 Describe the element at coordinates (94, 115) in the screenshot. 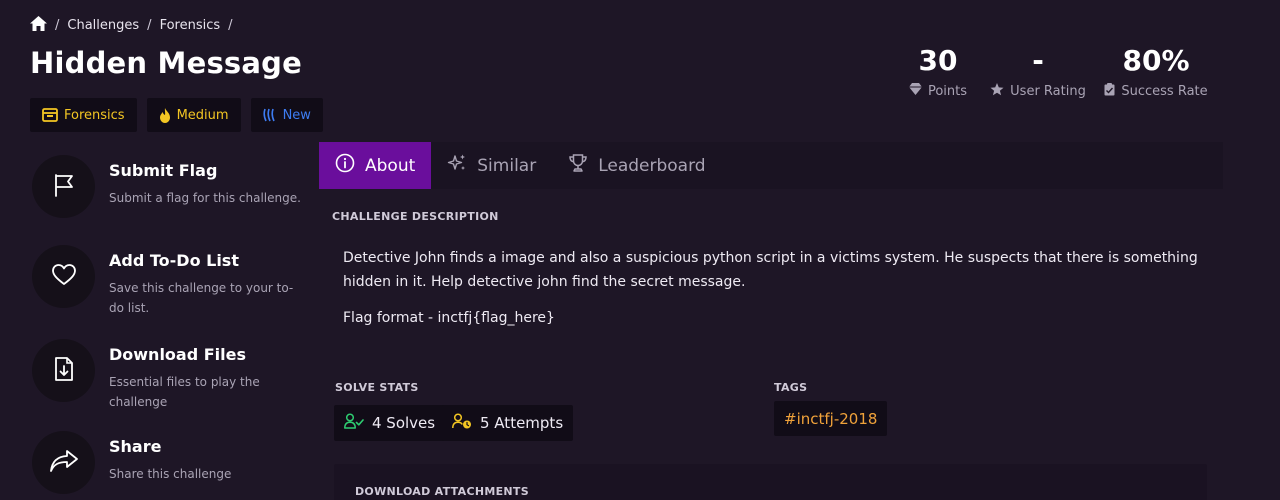

I see `category-badge-label: Forensics` at that location.